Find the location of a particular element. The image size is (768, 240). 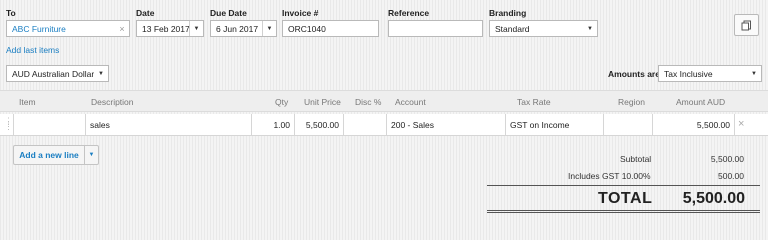

invoice-number-label: Invoice # is located at coordinates (300, 13).